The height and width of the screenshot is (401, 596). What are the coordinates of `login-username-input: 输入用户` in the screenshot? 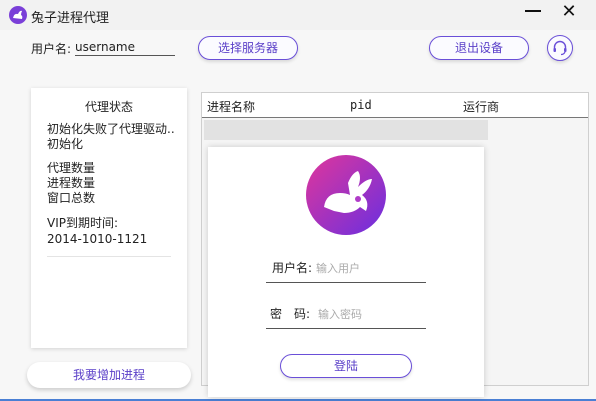 It's located at (338, 268).